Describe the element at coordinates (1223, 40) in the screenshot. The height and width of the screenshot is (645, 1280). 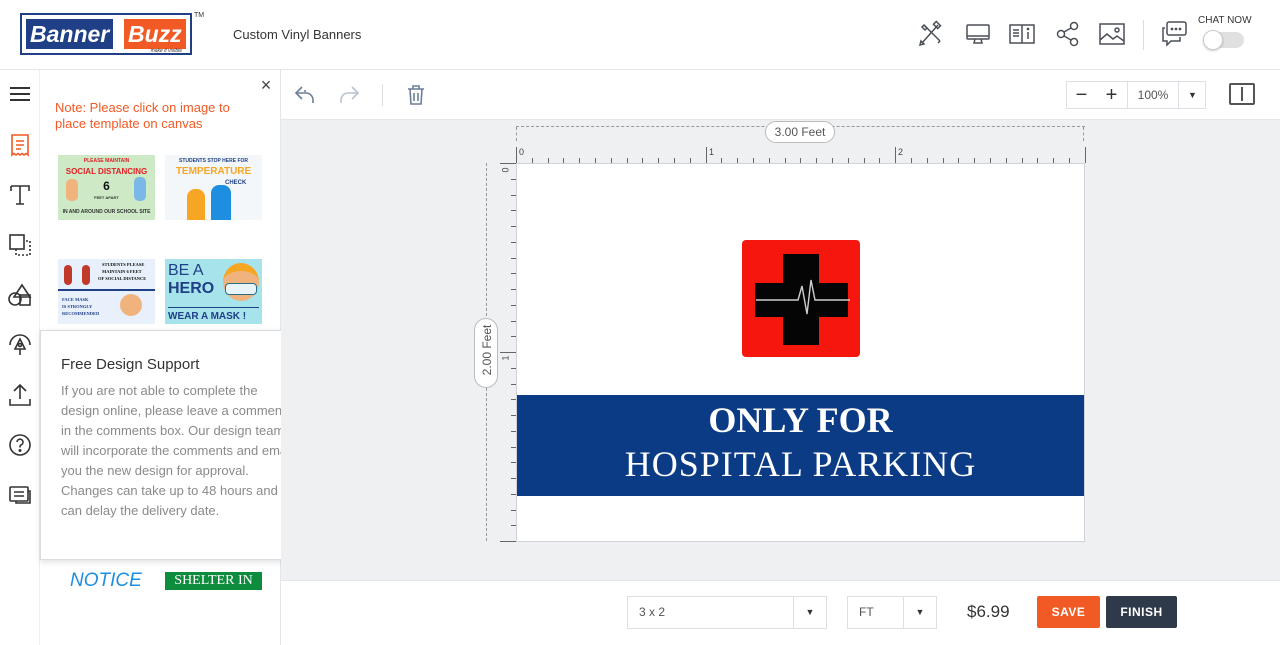
I see `chat-now-toggle` at that location.